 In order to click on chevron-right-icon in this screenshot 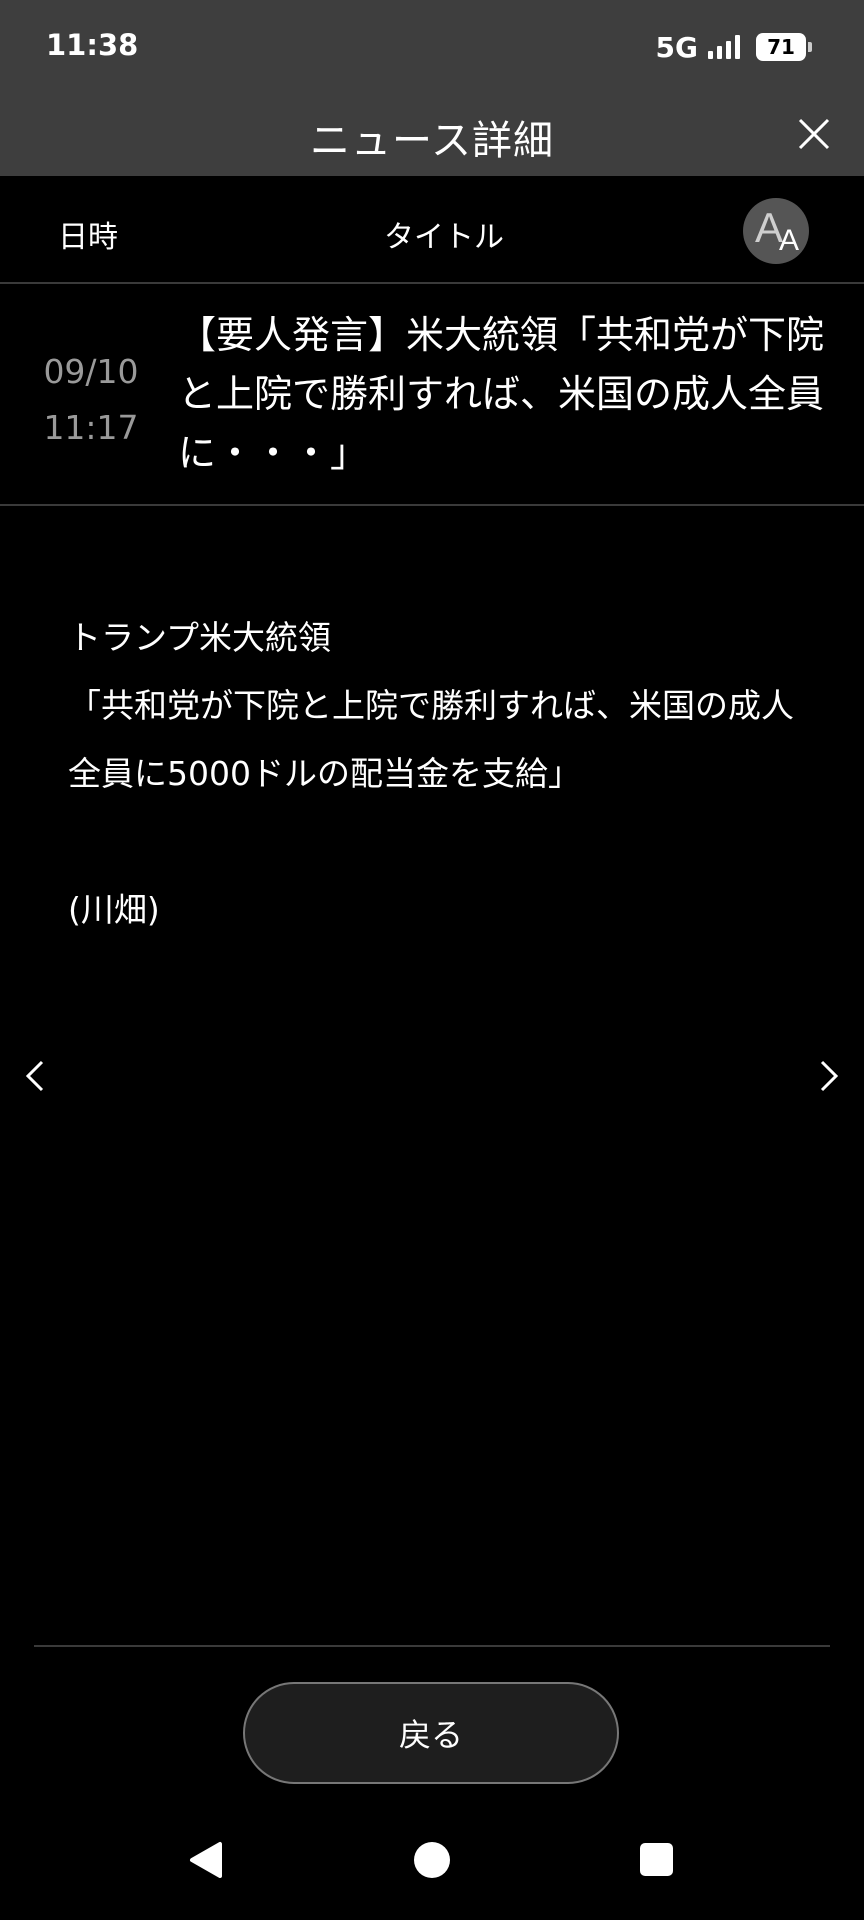, I will do `click(829, 1076)`.